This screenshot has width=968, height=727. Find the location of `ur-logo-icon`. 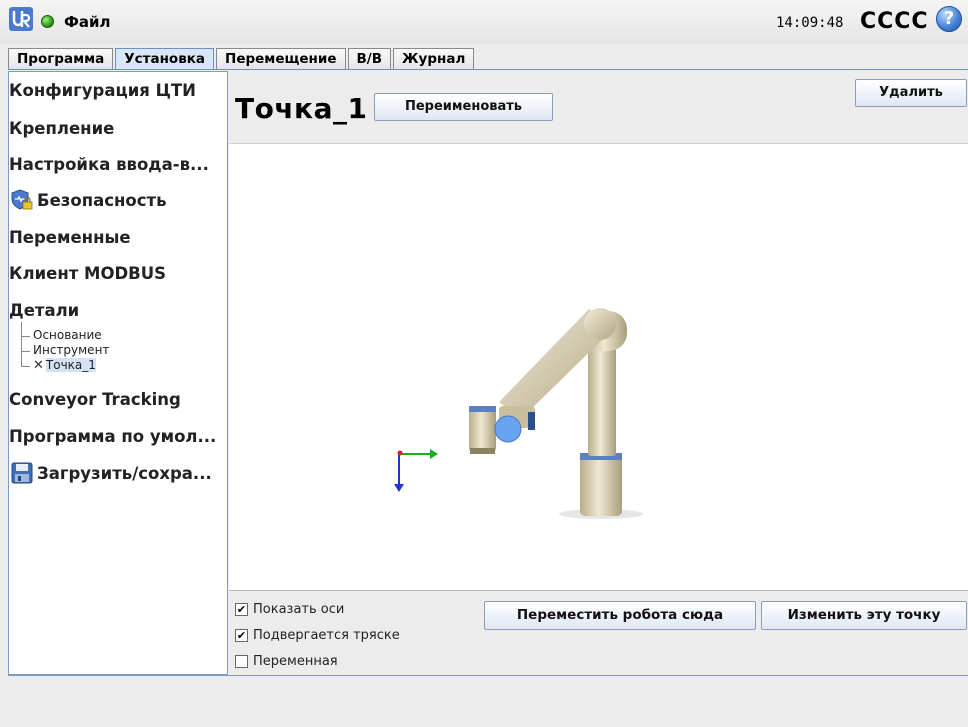

ur-logo-icon is located at coordinates (21, 19).